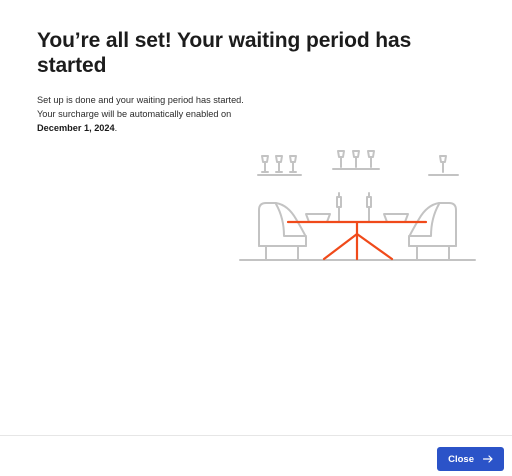 This screenshot has width=512, height=476. I want to click on footer-bar: Close, so click(256, 455).